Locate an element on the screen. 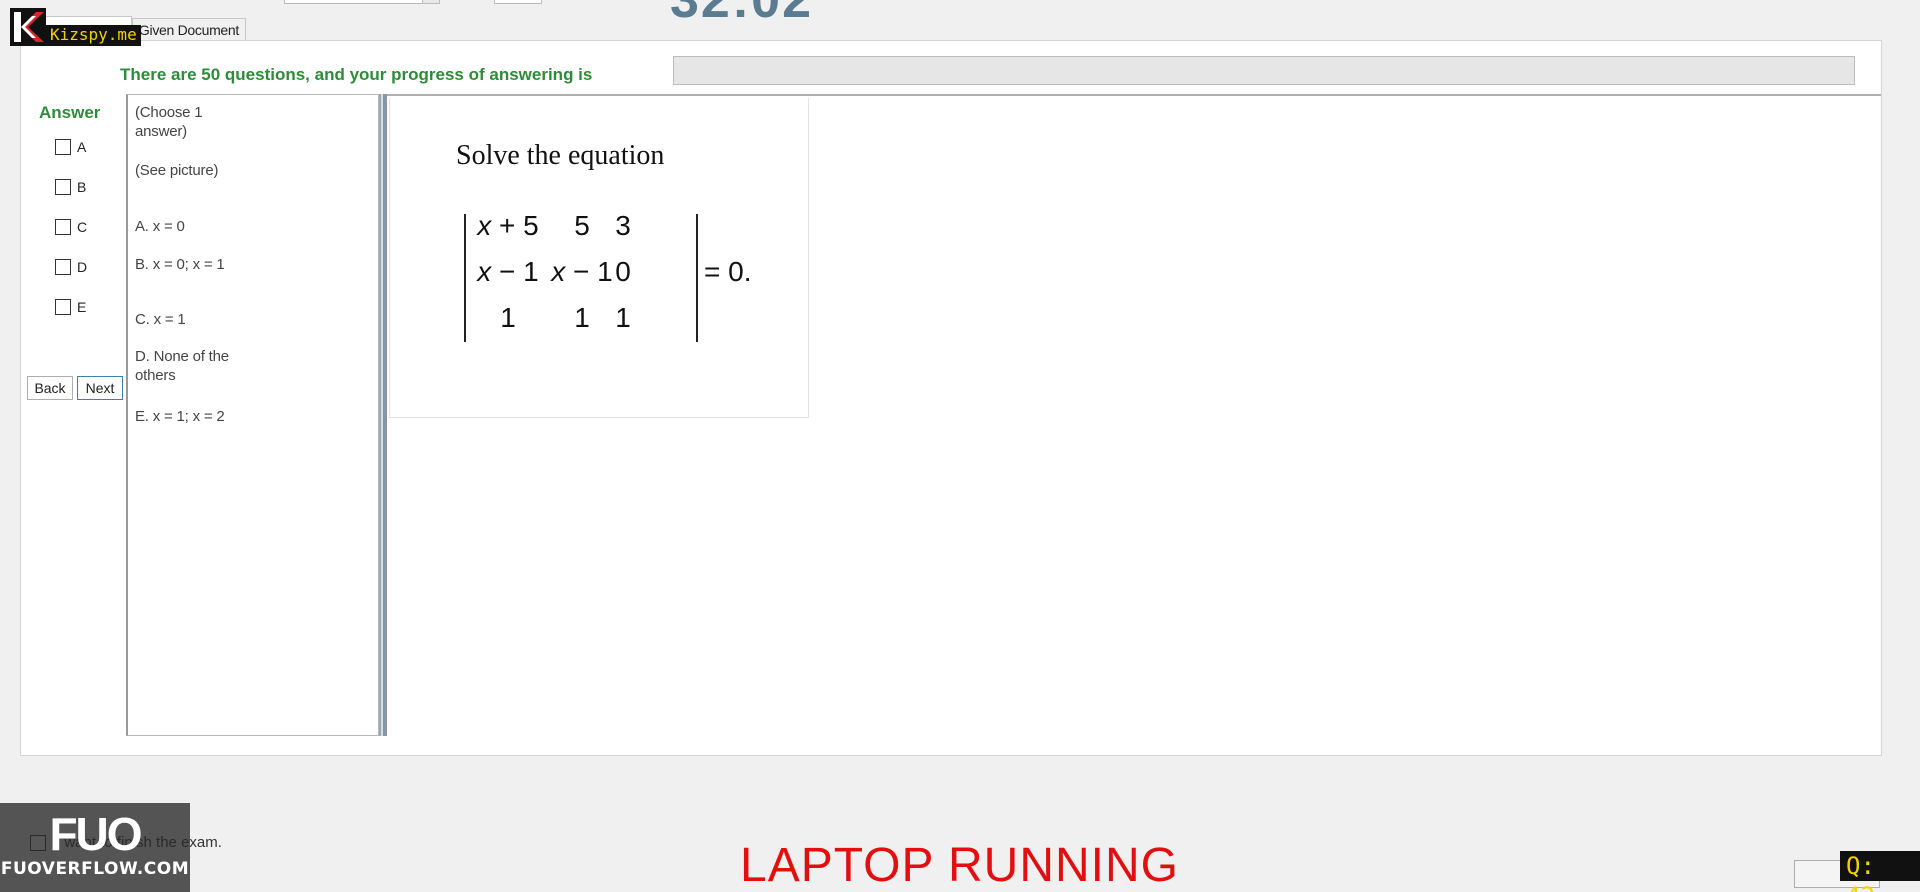  next-button: Next is located at coordinates (100, 388).